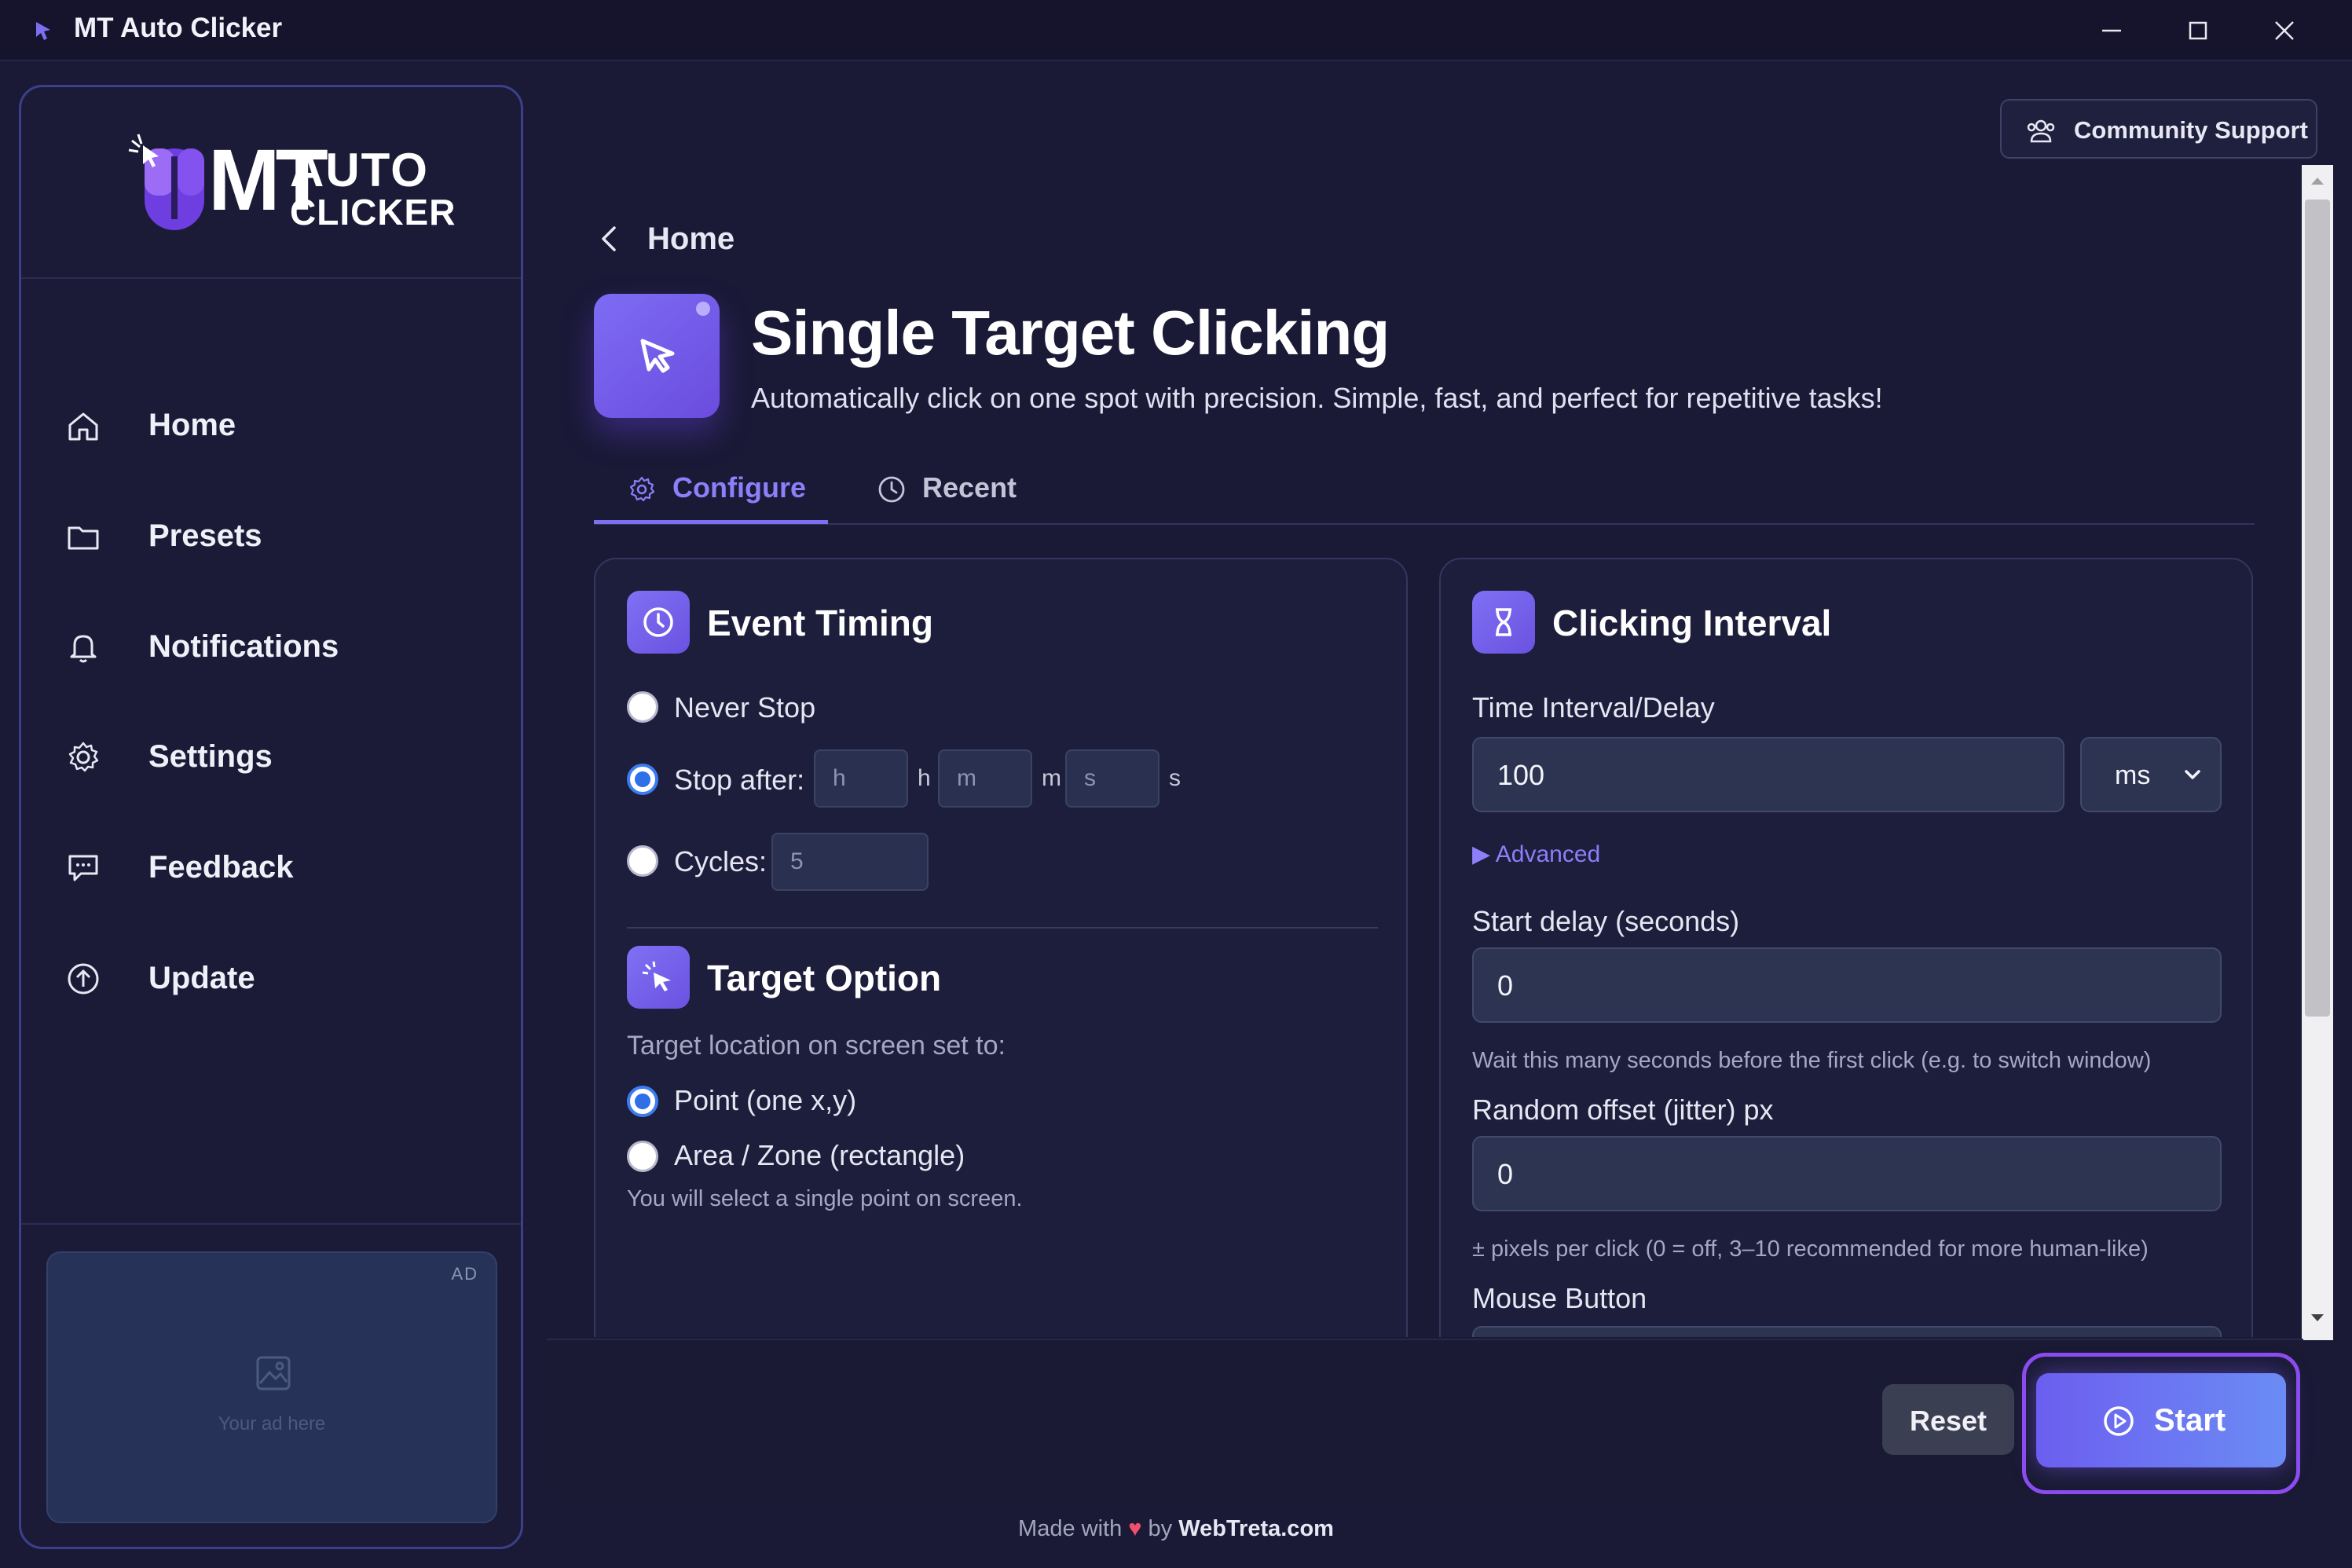 The image size is (2352, 1568). I want to click on target-option-description: Target location on screen set to:, so click(817, 1046).